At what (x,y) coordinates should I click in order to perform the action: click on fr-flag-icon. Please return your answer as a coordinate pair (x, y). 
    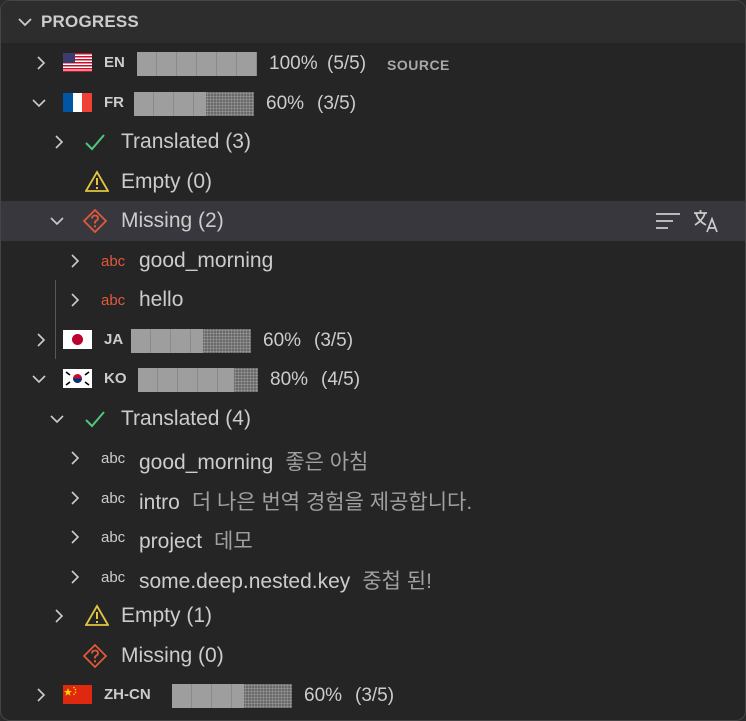
    Looking at the image, I should click on (77, 102).